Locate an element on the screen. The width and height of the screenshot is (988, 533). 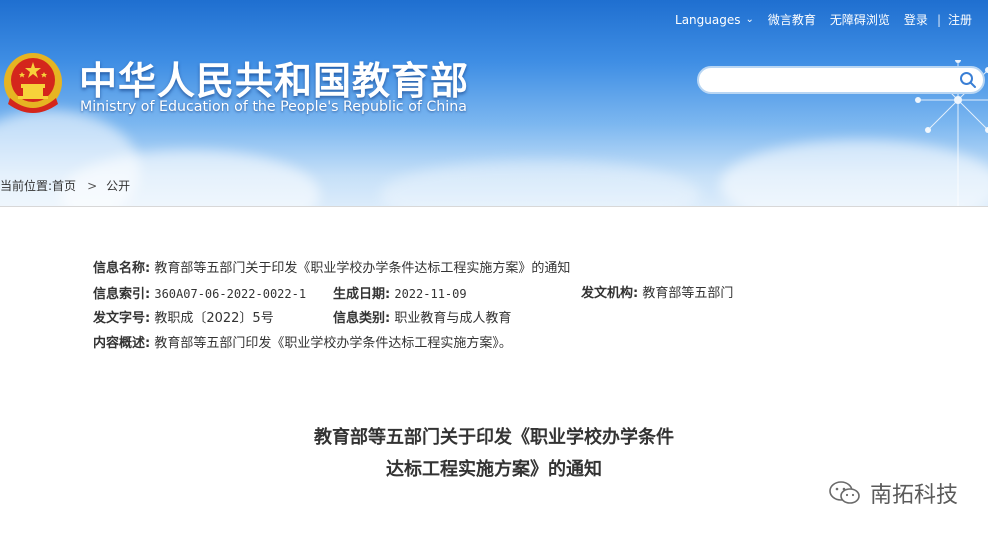
languages-menu: Languages ⌄ is located at coordinates (714, 20).